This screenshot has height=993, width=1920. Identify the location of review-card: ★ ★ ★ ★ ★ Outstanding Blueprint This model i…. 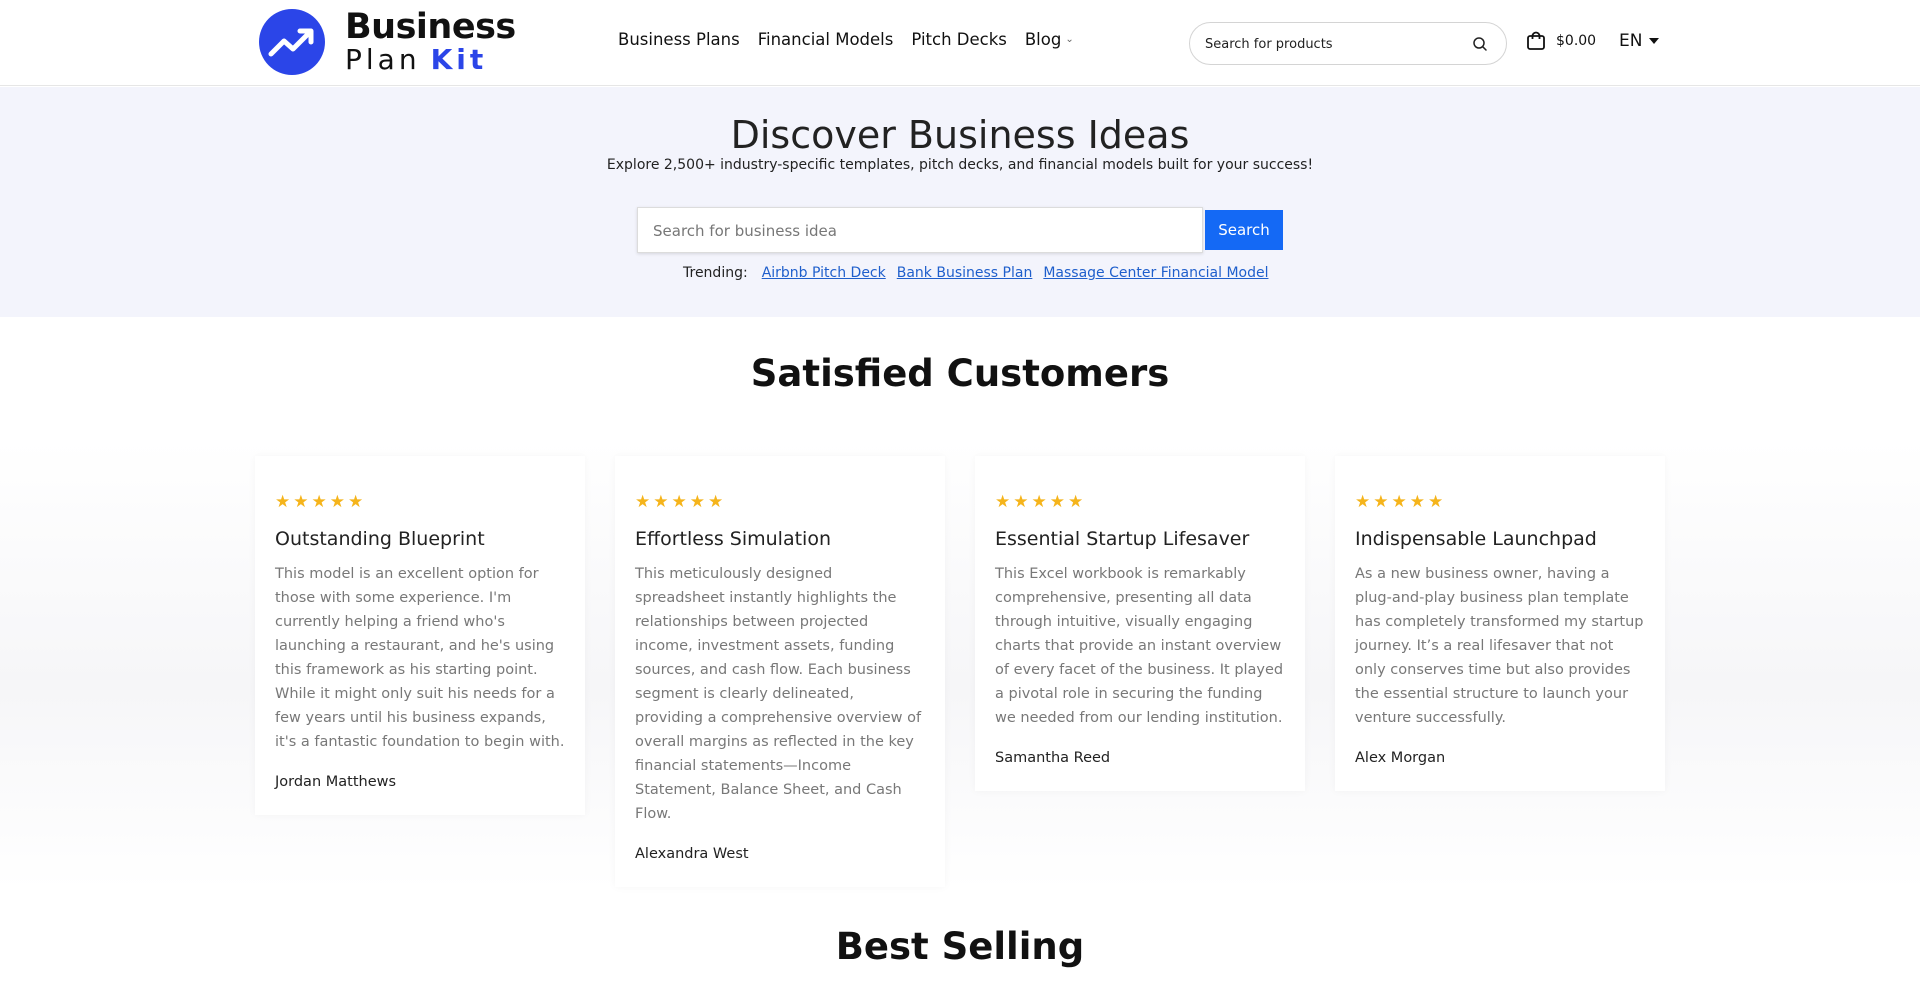
(420, 635).